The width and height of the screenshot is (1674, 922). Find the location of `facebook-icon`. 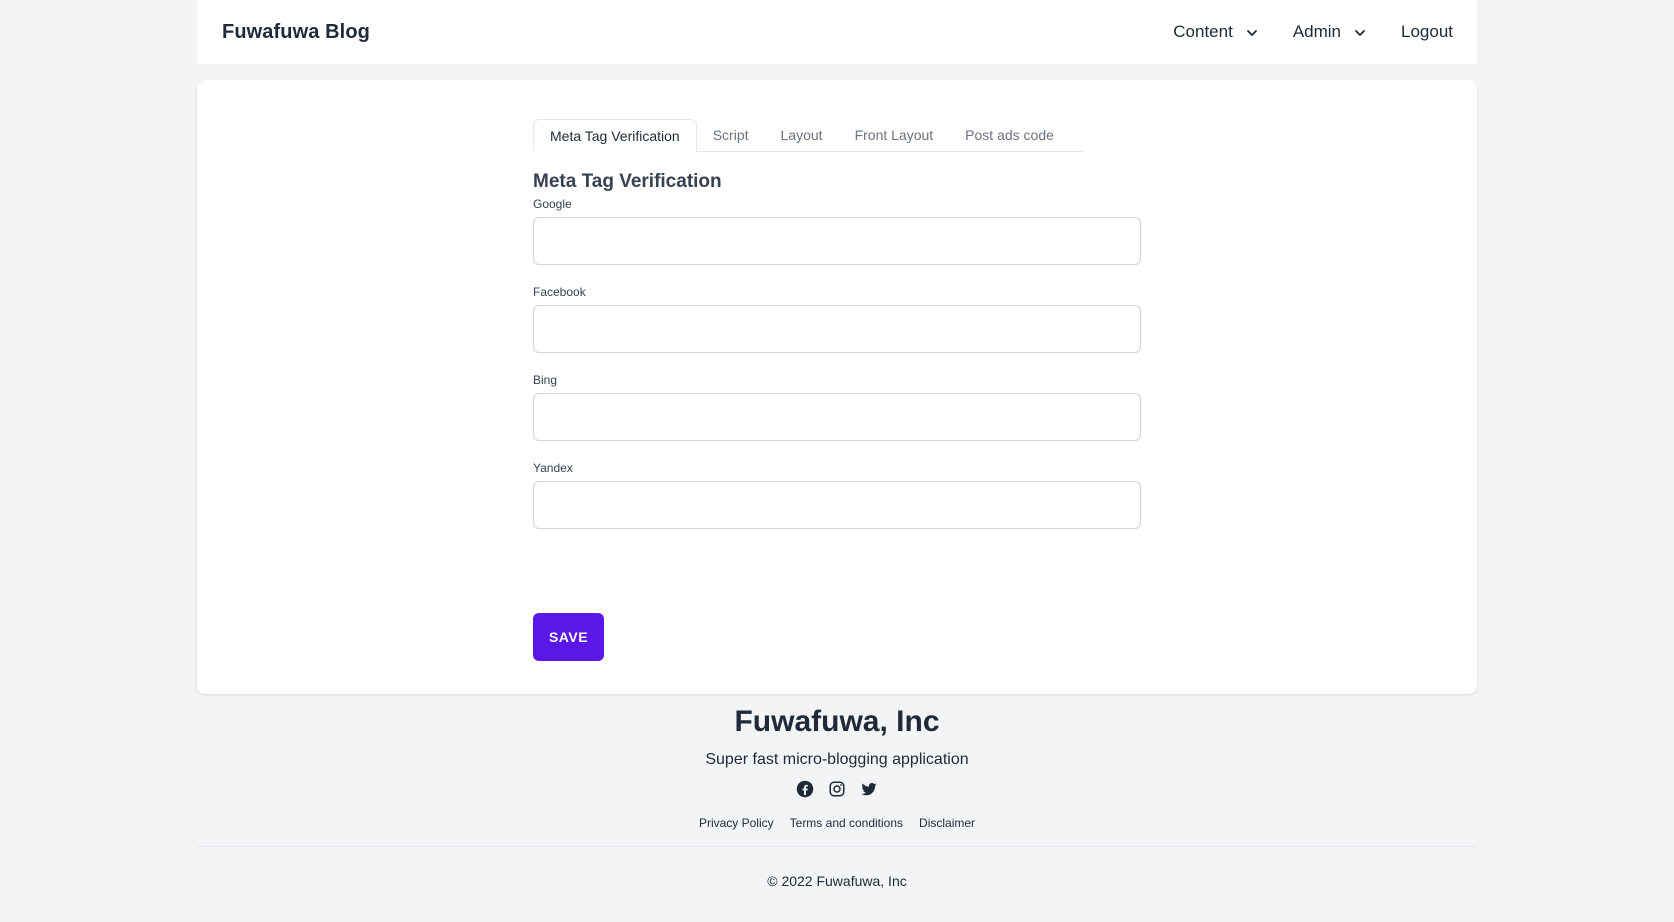

facebook-icon is located at coordinates (805, 789).